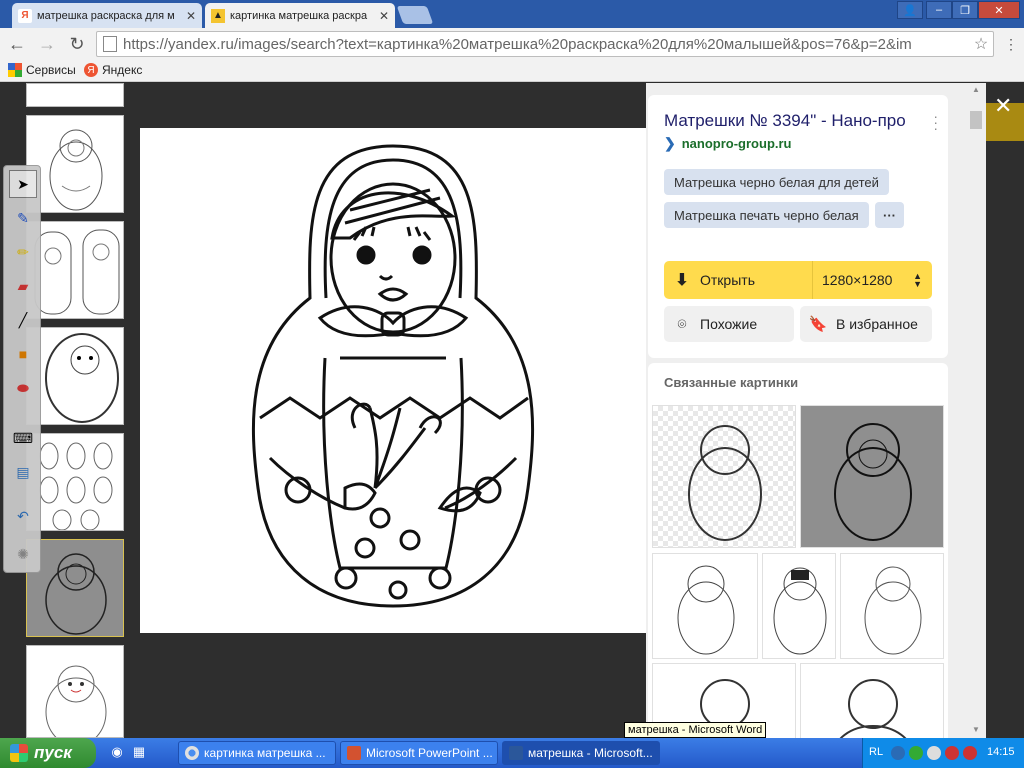  What do you see at coordinates (51, 70) in the screenshot?
I see `bookmark-label: Сервисы` at bounding box center [51, 70].